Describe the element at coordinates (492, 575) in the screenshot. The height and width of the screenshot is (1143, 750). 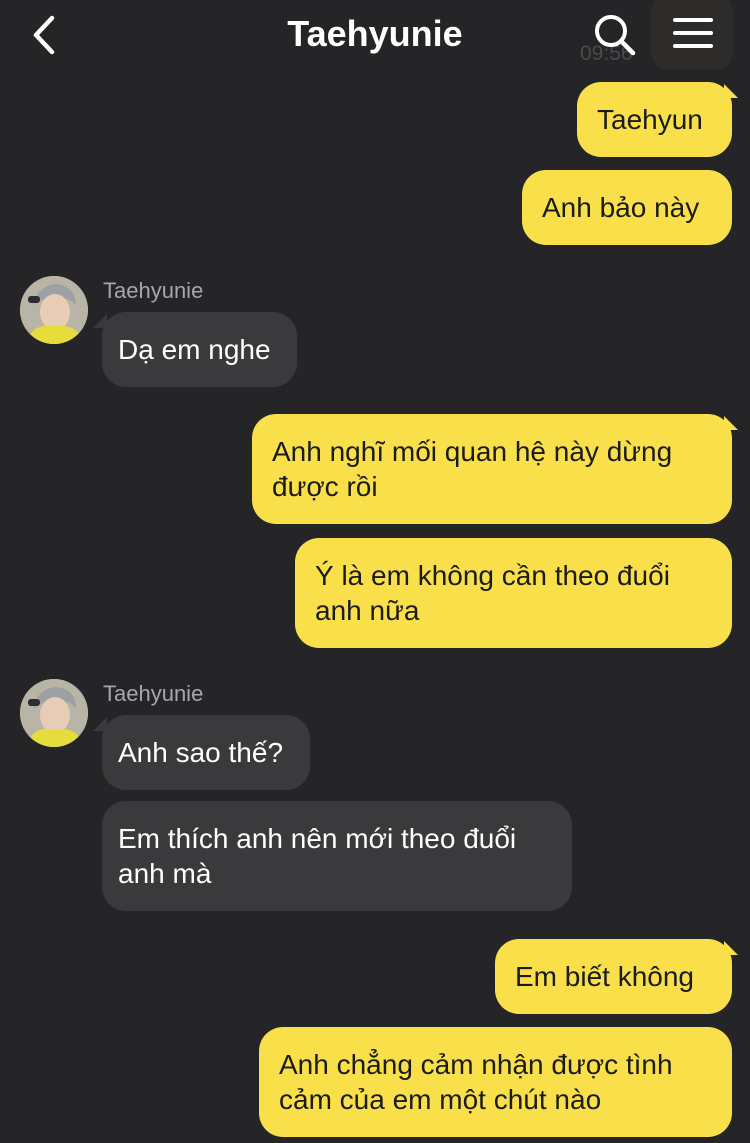
I see `message-text: Ý là em không cần theo đuổi` at that location.